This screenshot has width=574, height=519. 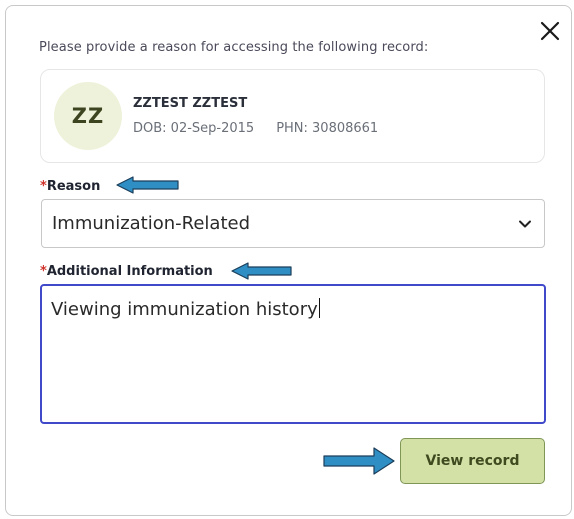 What do you see at coordinates (550, 31) in the screenshot?
I see `close-icon` at bounding box center [550, 31].